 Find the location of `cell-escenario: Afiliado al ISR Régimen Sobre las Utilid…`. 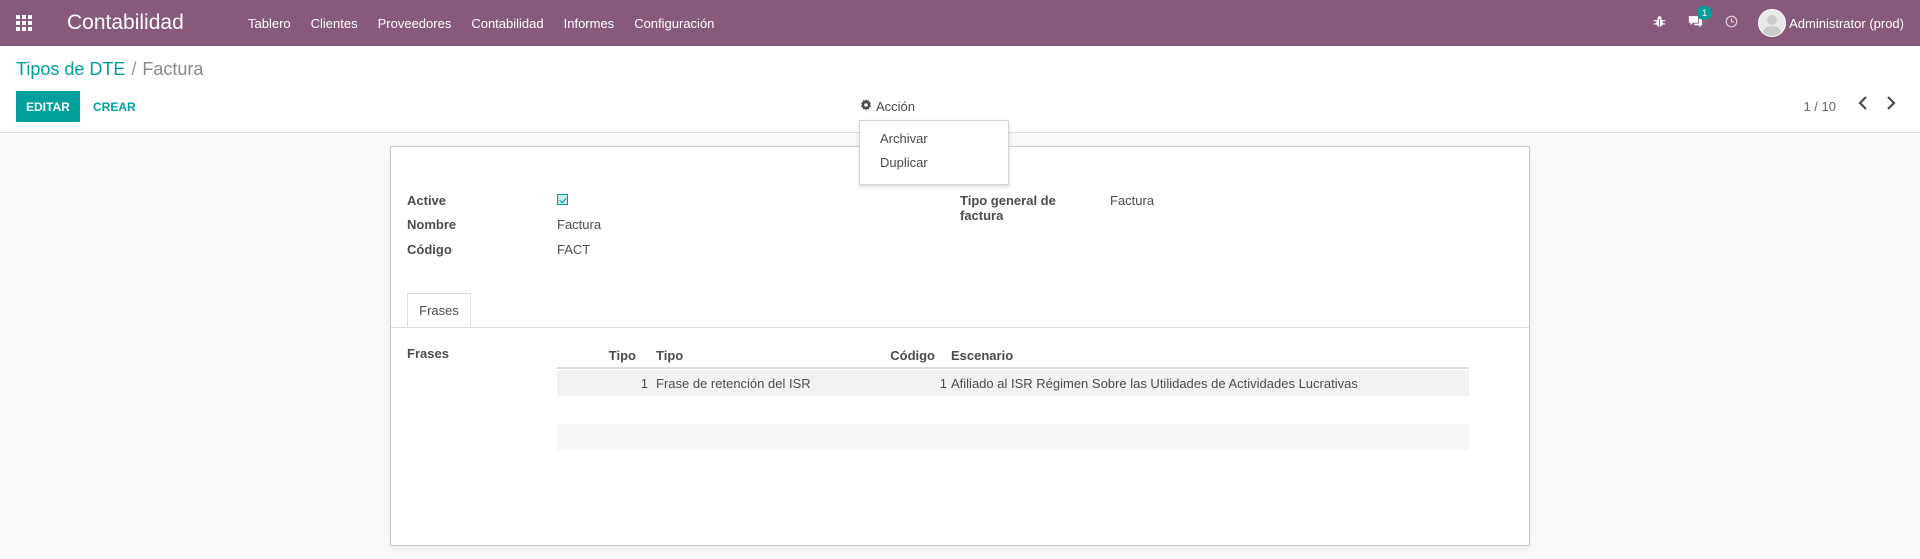

cell-escenario: Afiliado al ISR Régimen Sobre las Utilid… is located at coordinates (1154, 383).